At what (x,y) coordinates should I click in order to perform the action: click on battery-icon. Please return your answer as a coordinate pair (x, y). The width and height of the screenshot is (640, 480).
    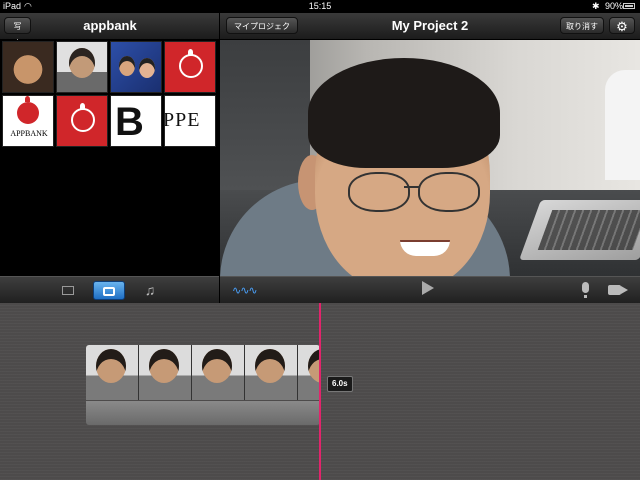
    Looking at the image, I should click on (629, 6).